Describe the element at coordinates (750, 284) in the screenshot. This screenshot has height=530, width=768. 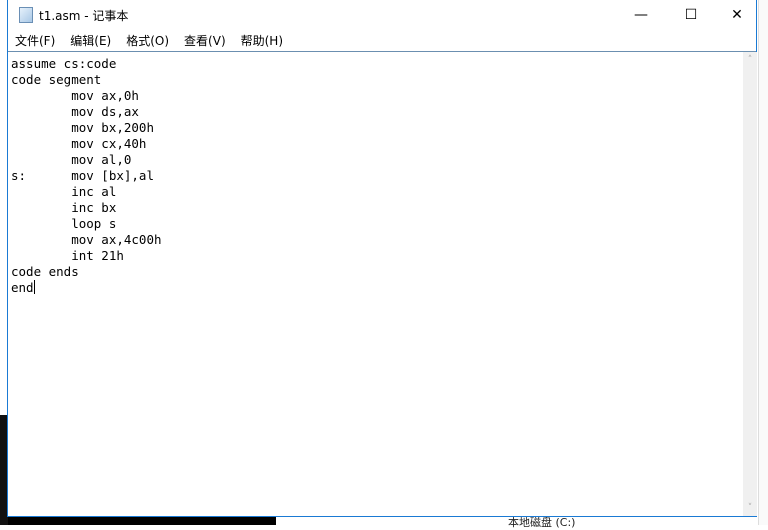
I see `vertical-scrollbar: ˄ ˅` at that location.